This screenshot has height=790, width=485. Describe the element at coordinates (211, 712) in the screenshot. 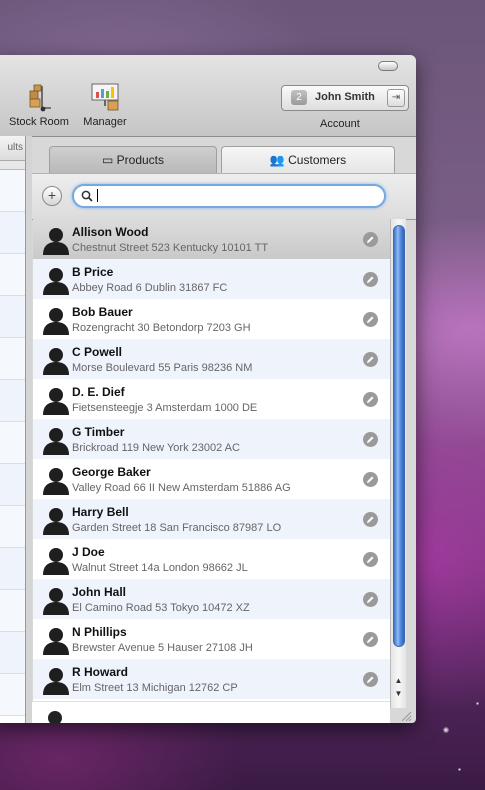

I see `list-overflow-row` at that location.